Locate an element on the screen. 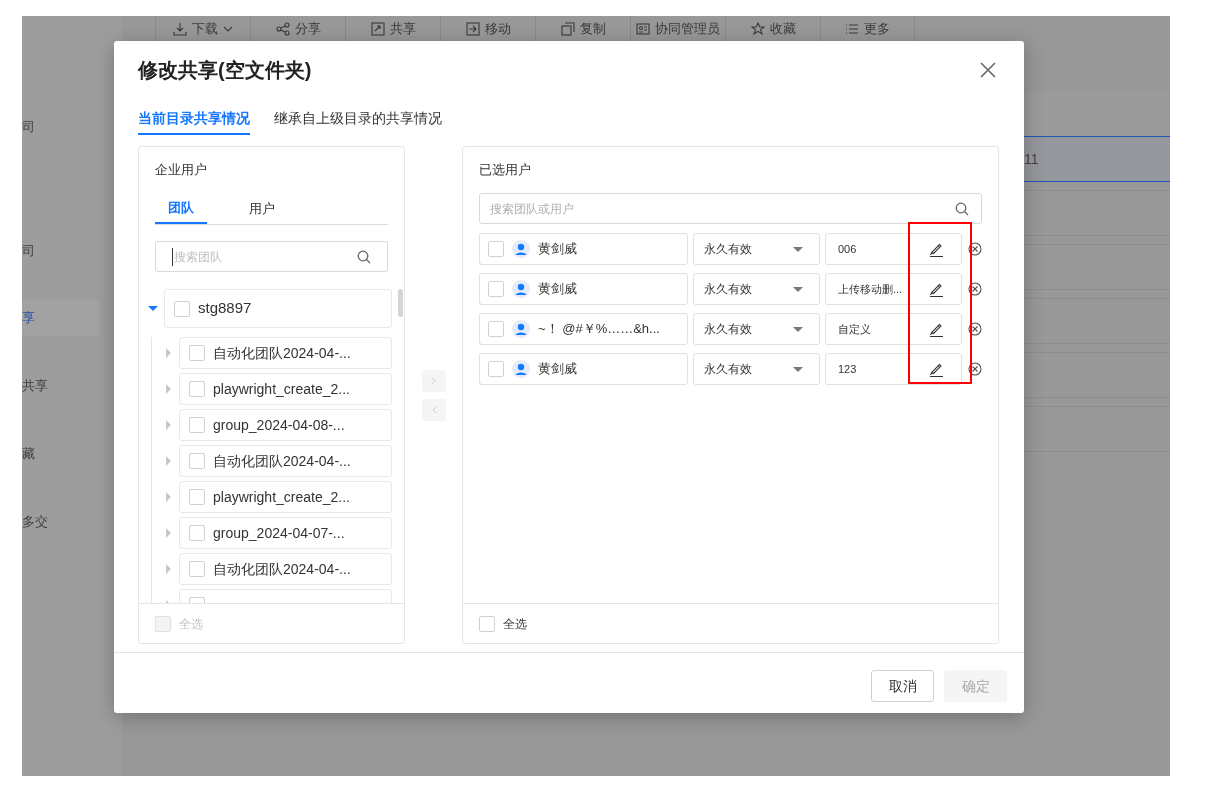 The image size is (1205, 789). dialog-title: 修改共享(空文件夹) is located at coordinates (225, 70).